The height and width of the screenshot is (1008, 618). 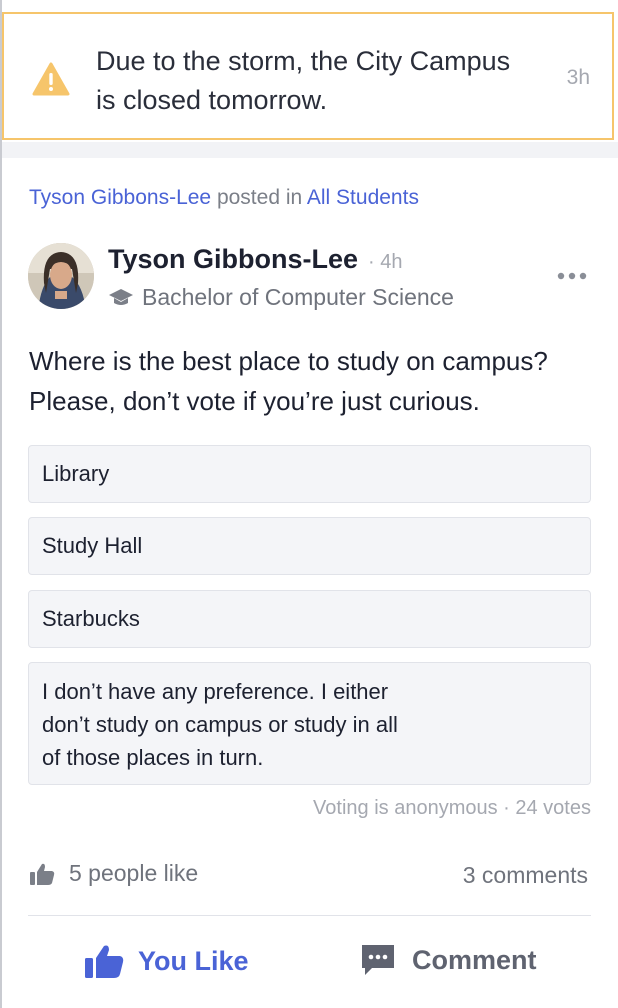 What do you see at coordinates (193, 960) in the screenshot?
I see `like-button-label: You Like` at bounding box center [193, 960].